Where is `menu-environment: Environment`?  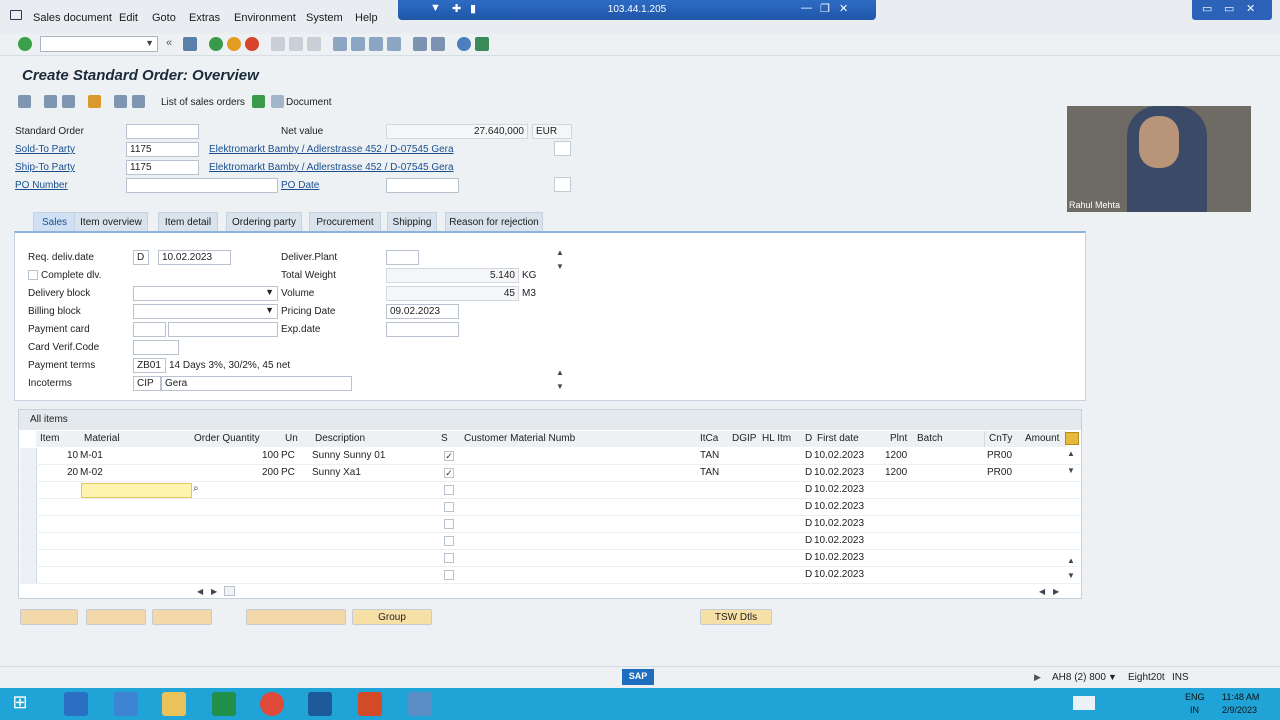 menu-environment: Environment is located at coordinates (265, 18).